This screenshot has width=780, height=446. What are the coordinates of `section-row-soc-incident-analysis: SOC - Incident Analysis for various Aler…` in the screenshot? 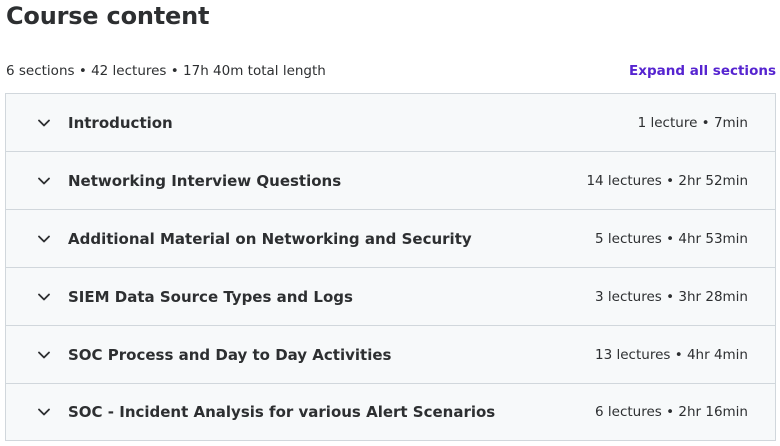 It's located at (390, 412).